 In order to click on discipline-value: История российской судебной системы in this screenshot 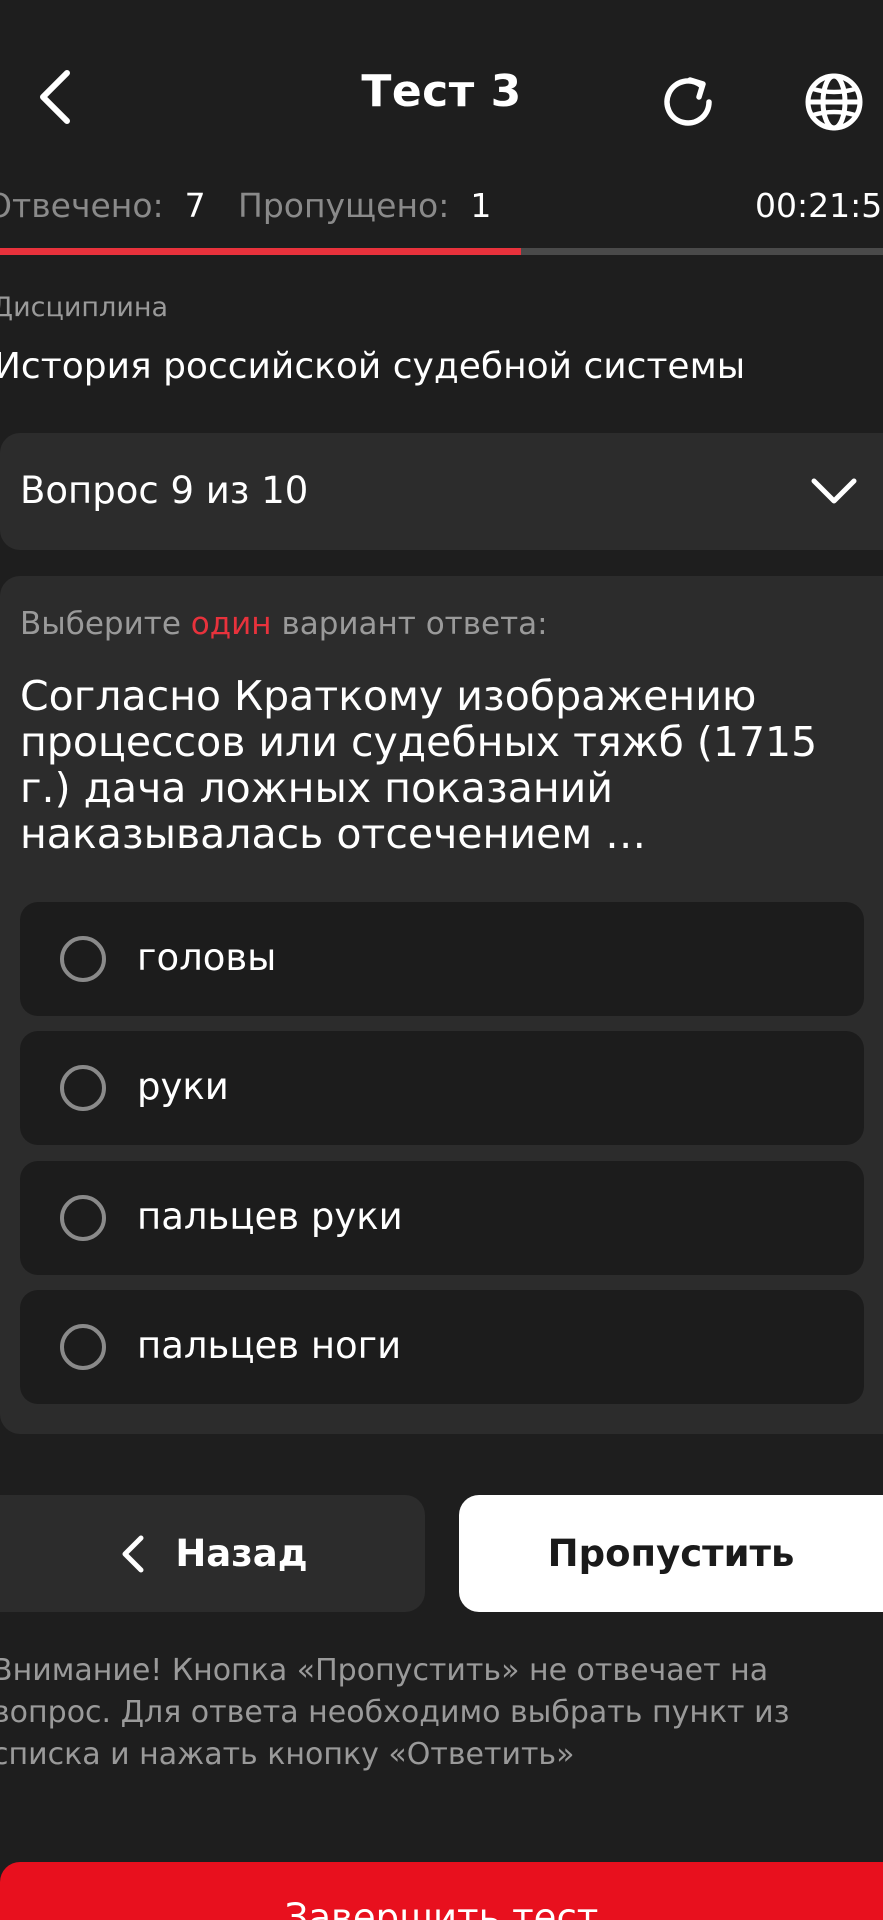, I will do `click(373, 366)`.